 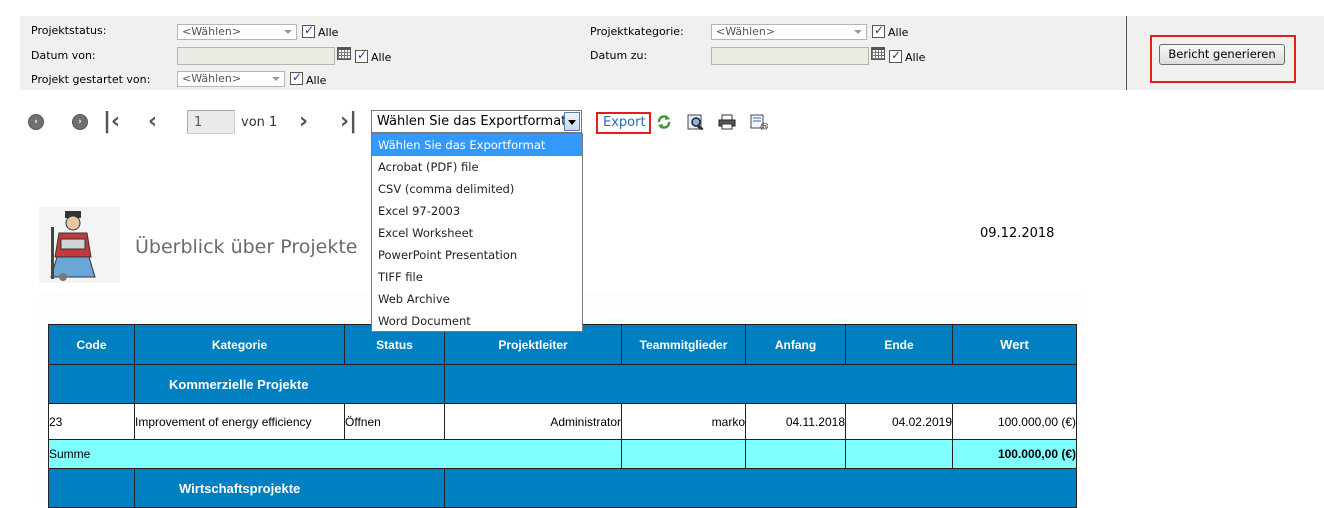 I want to click on project-category-all-checkbox, so click(x=878, y=30).